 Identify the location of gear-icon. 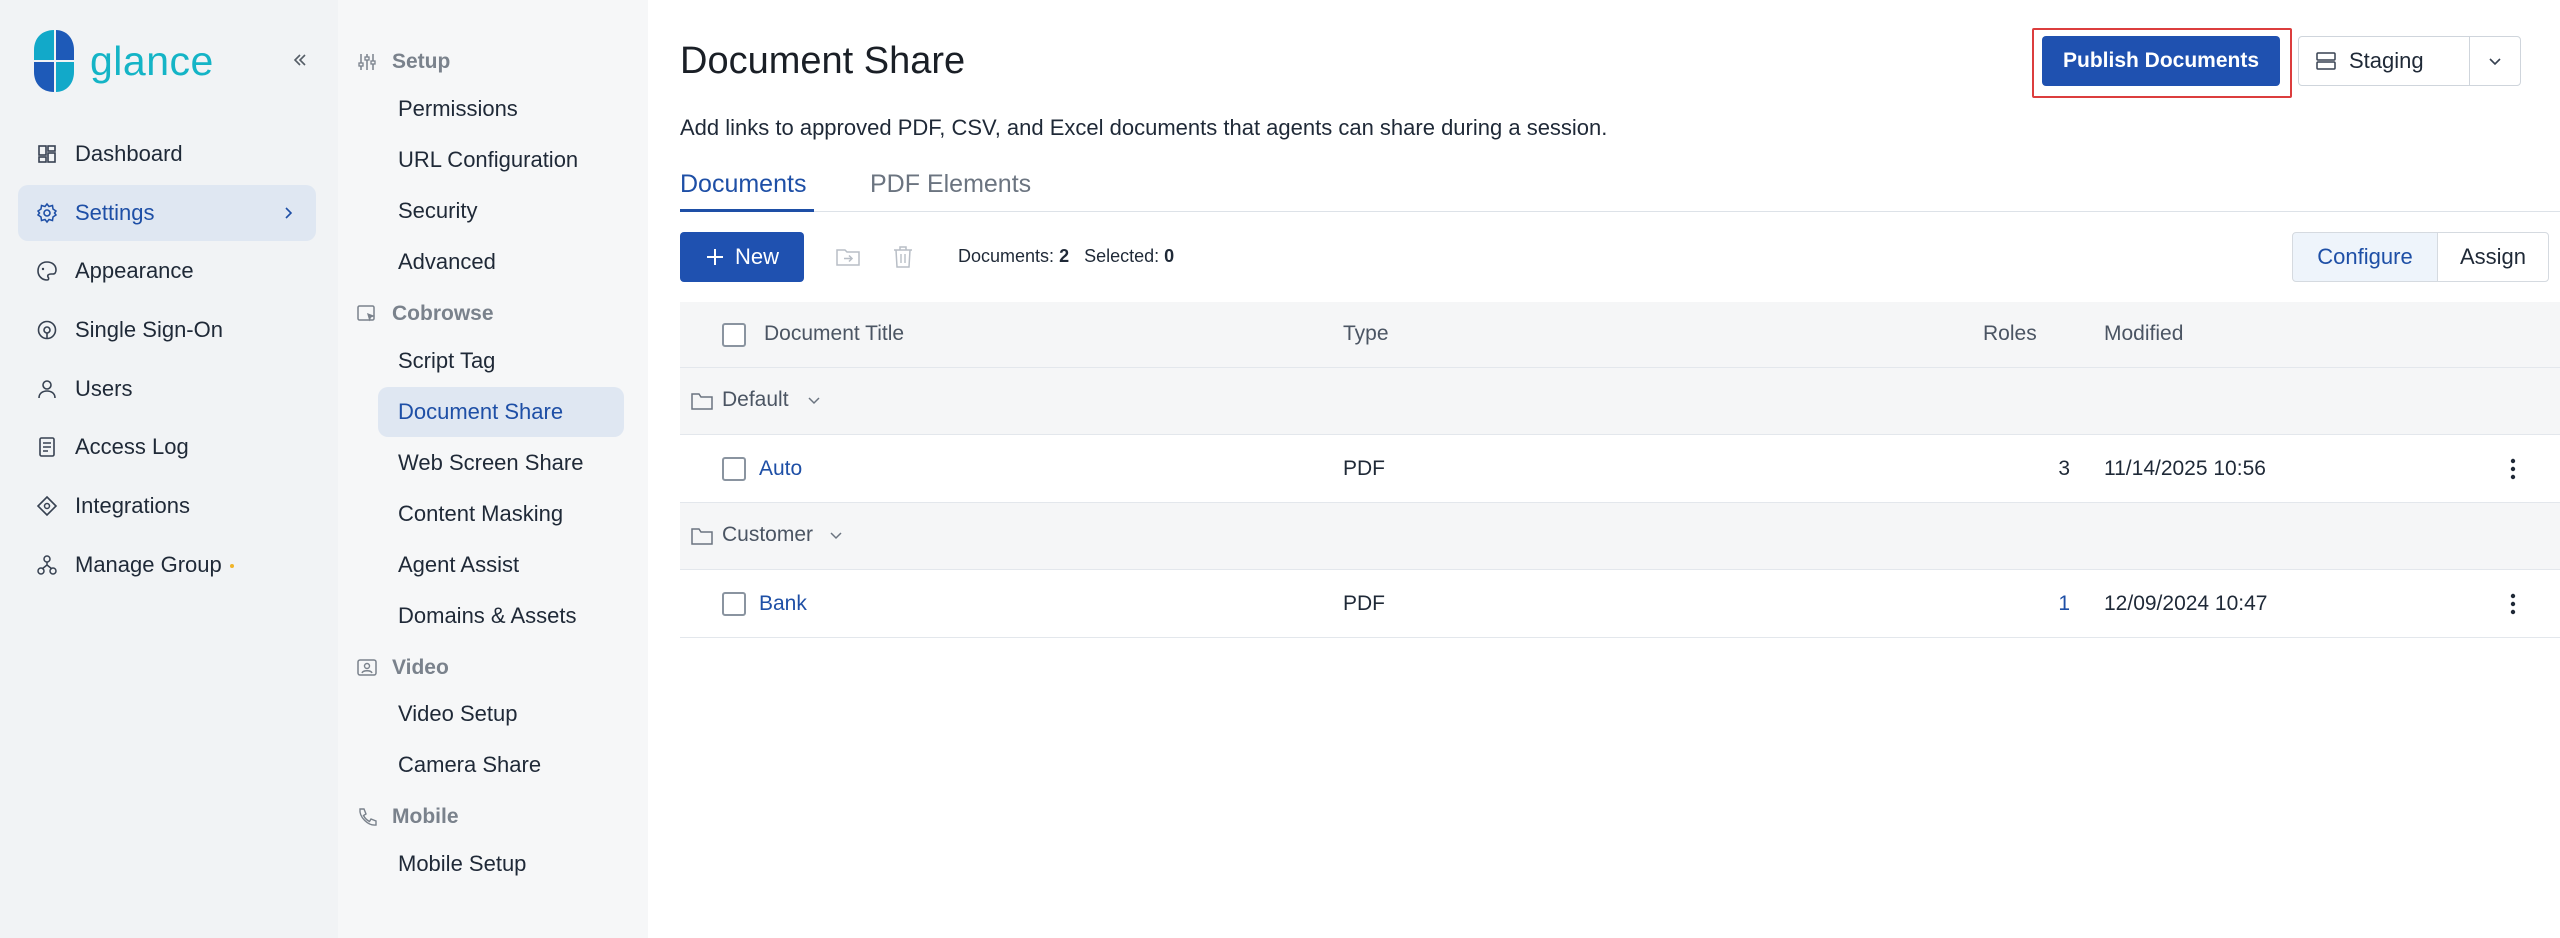
(47, 212).